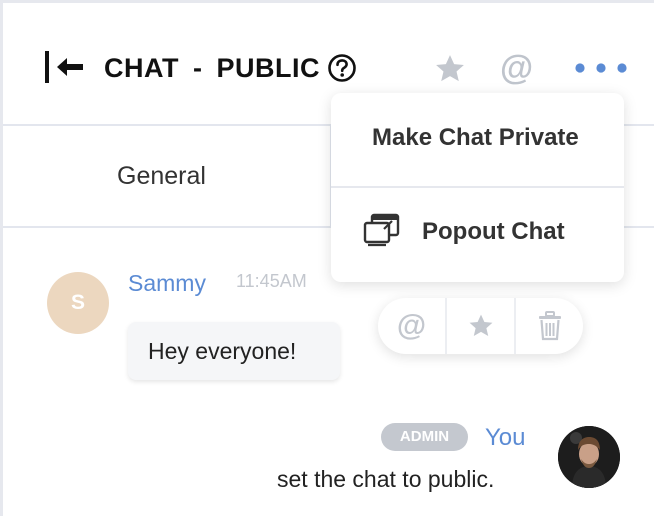  I want to click on avatar, so click(589, 457).